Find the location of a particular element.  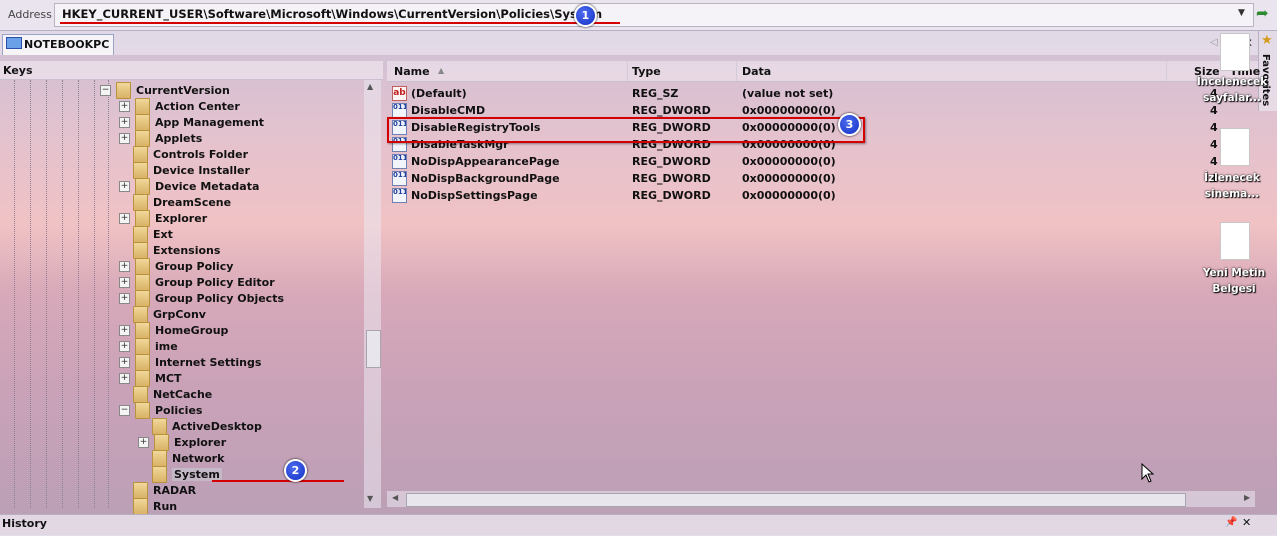

tree-item: NetCache is located at coordinates (166, 394).